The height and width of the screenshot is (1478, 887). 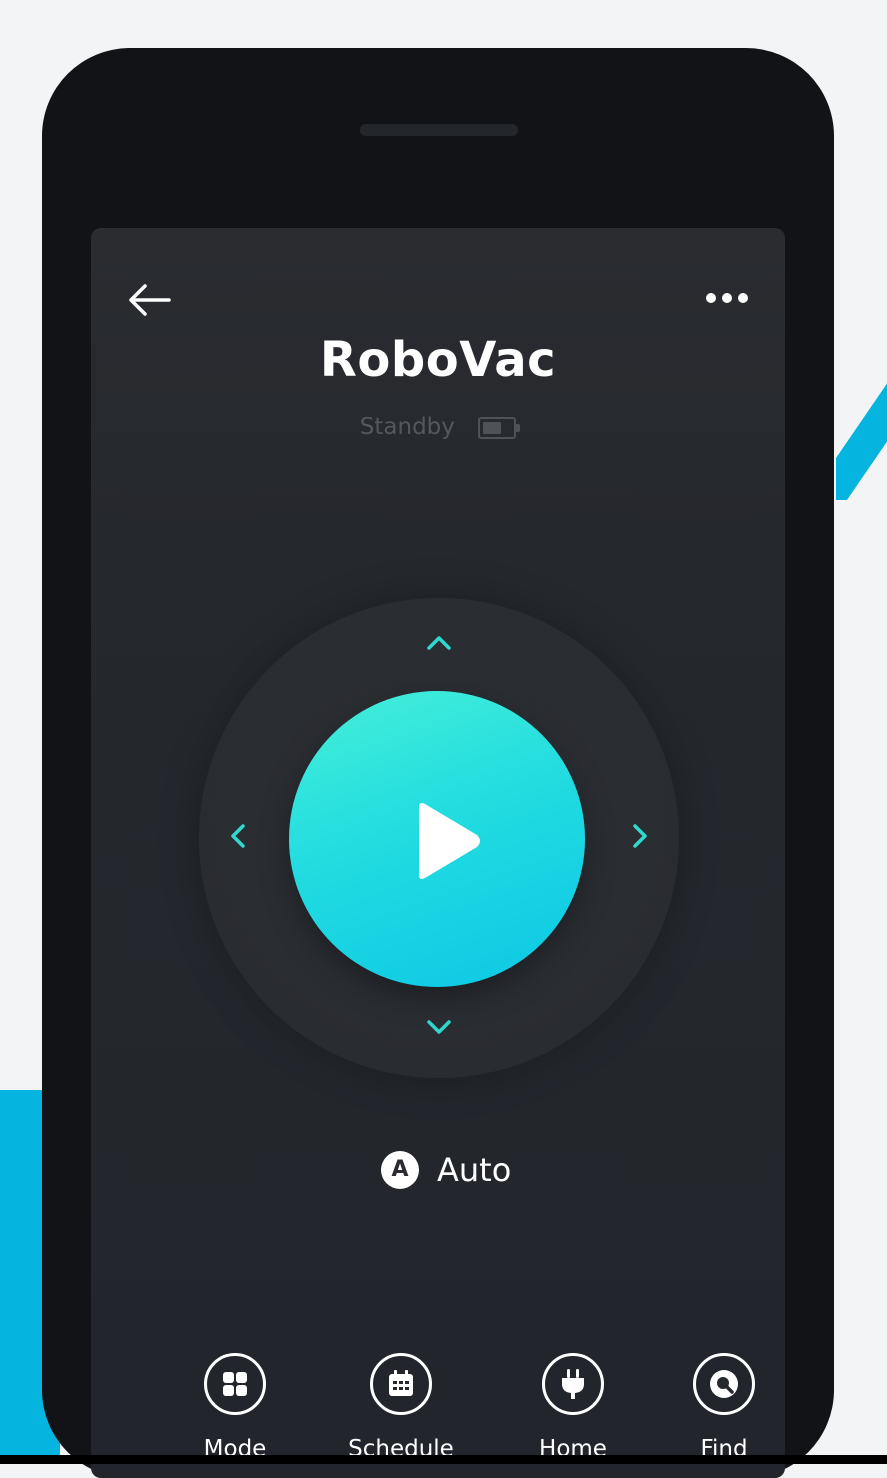 I want to click on chevron-down-icon, so click(x=439, y=1027).